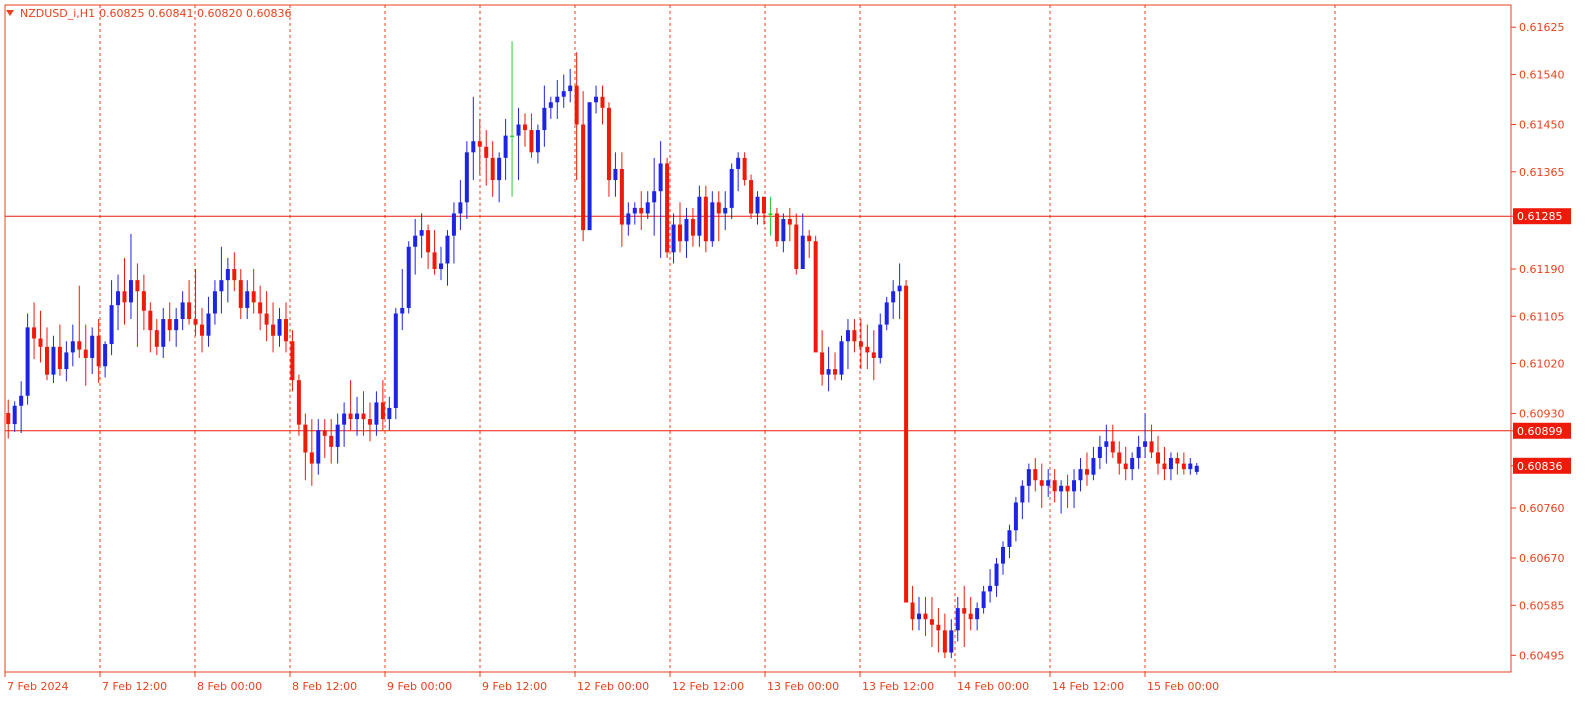 The image size is (1586, 712). What do you see at coordinates (1542, 558) in the screenshot?
I see `y-tick-label: 0.60670` at bounding box center [1542, 558].